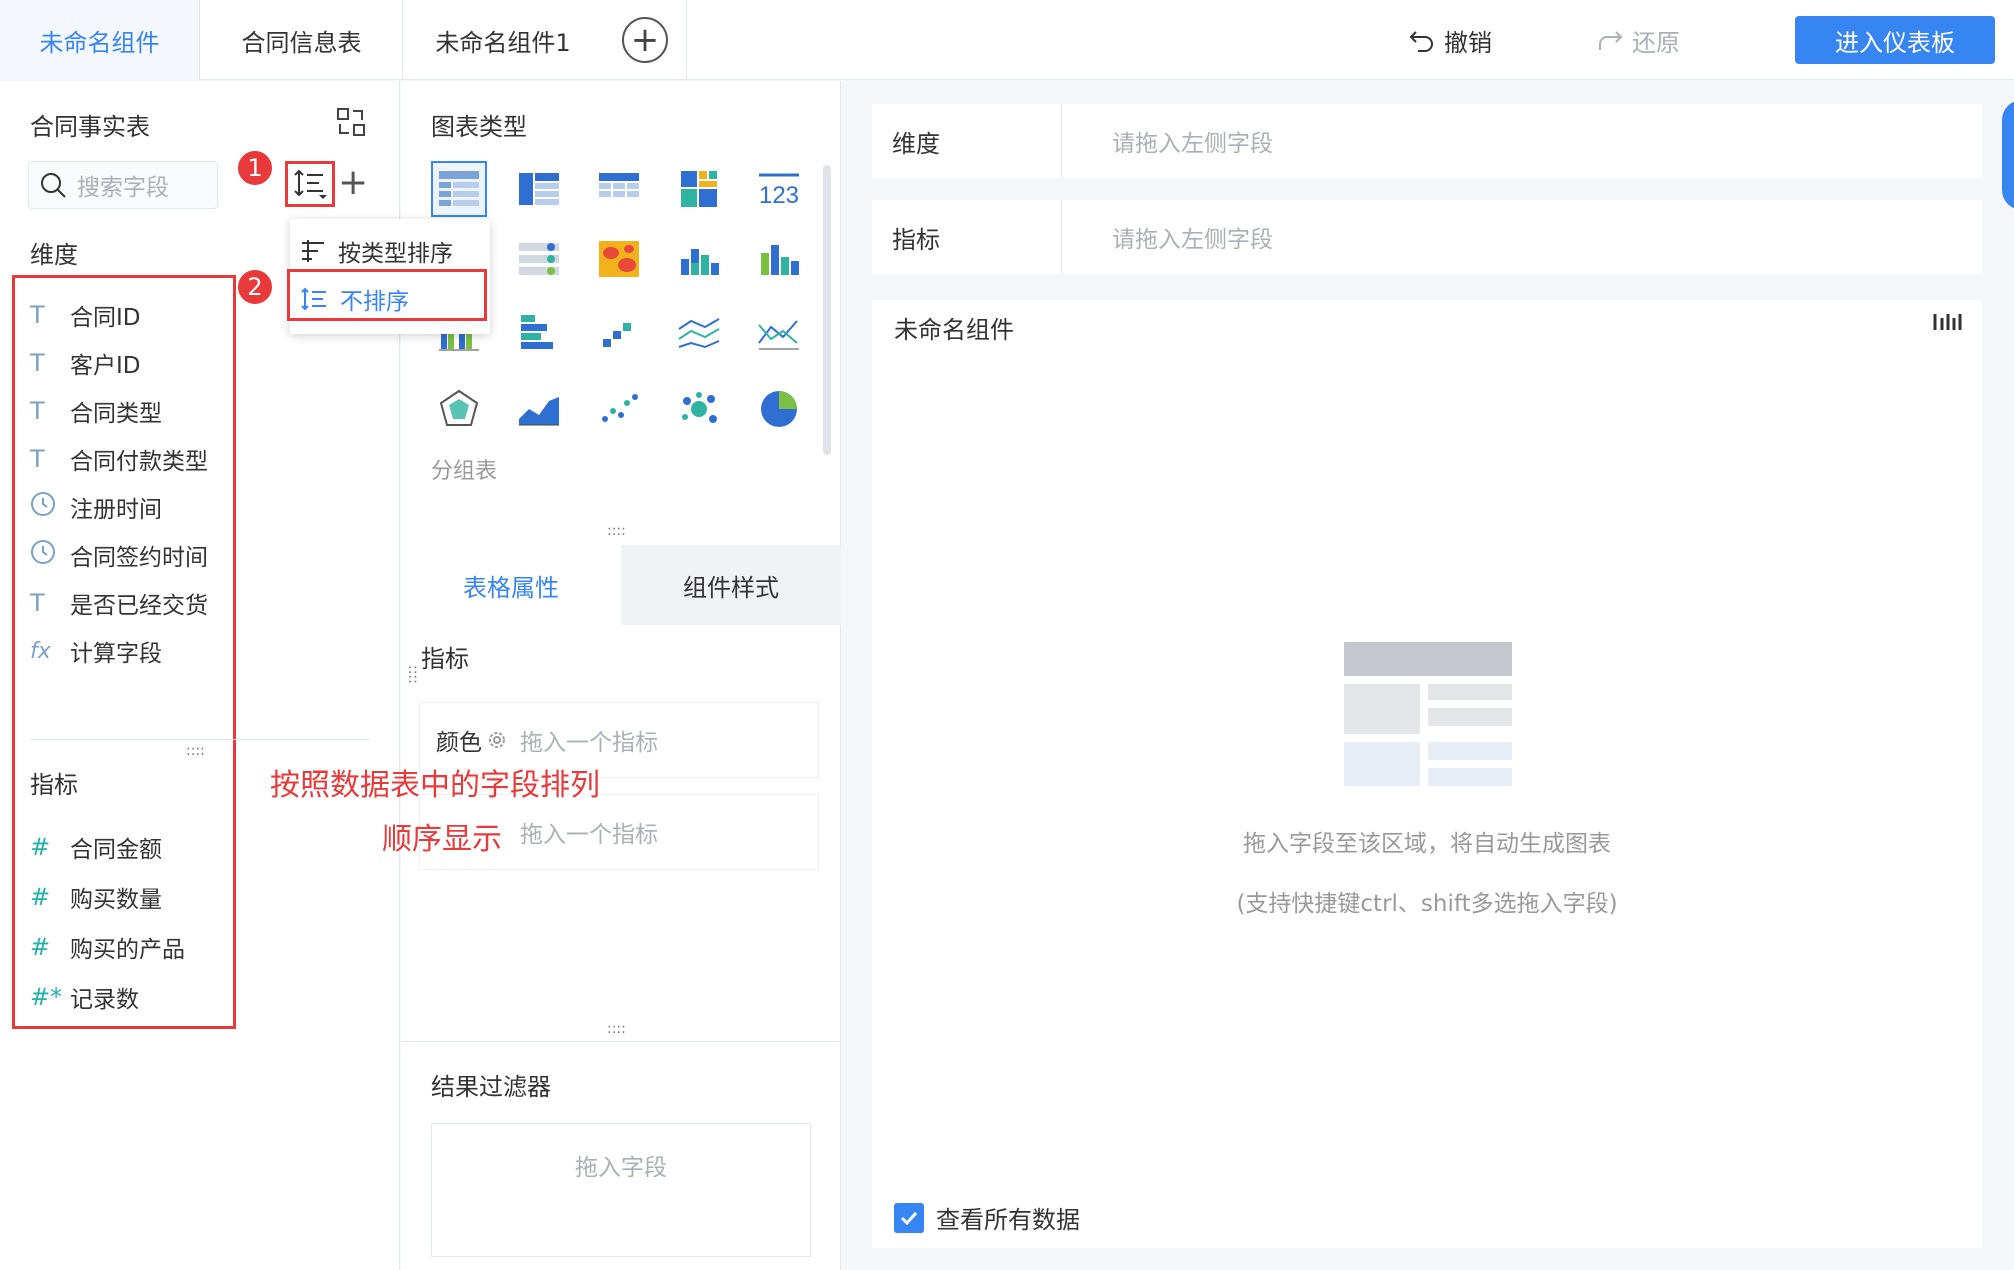  Describe the element at coordinates (445, 659) in the screenshot. I see `measure-property-label: 指标` at that location.